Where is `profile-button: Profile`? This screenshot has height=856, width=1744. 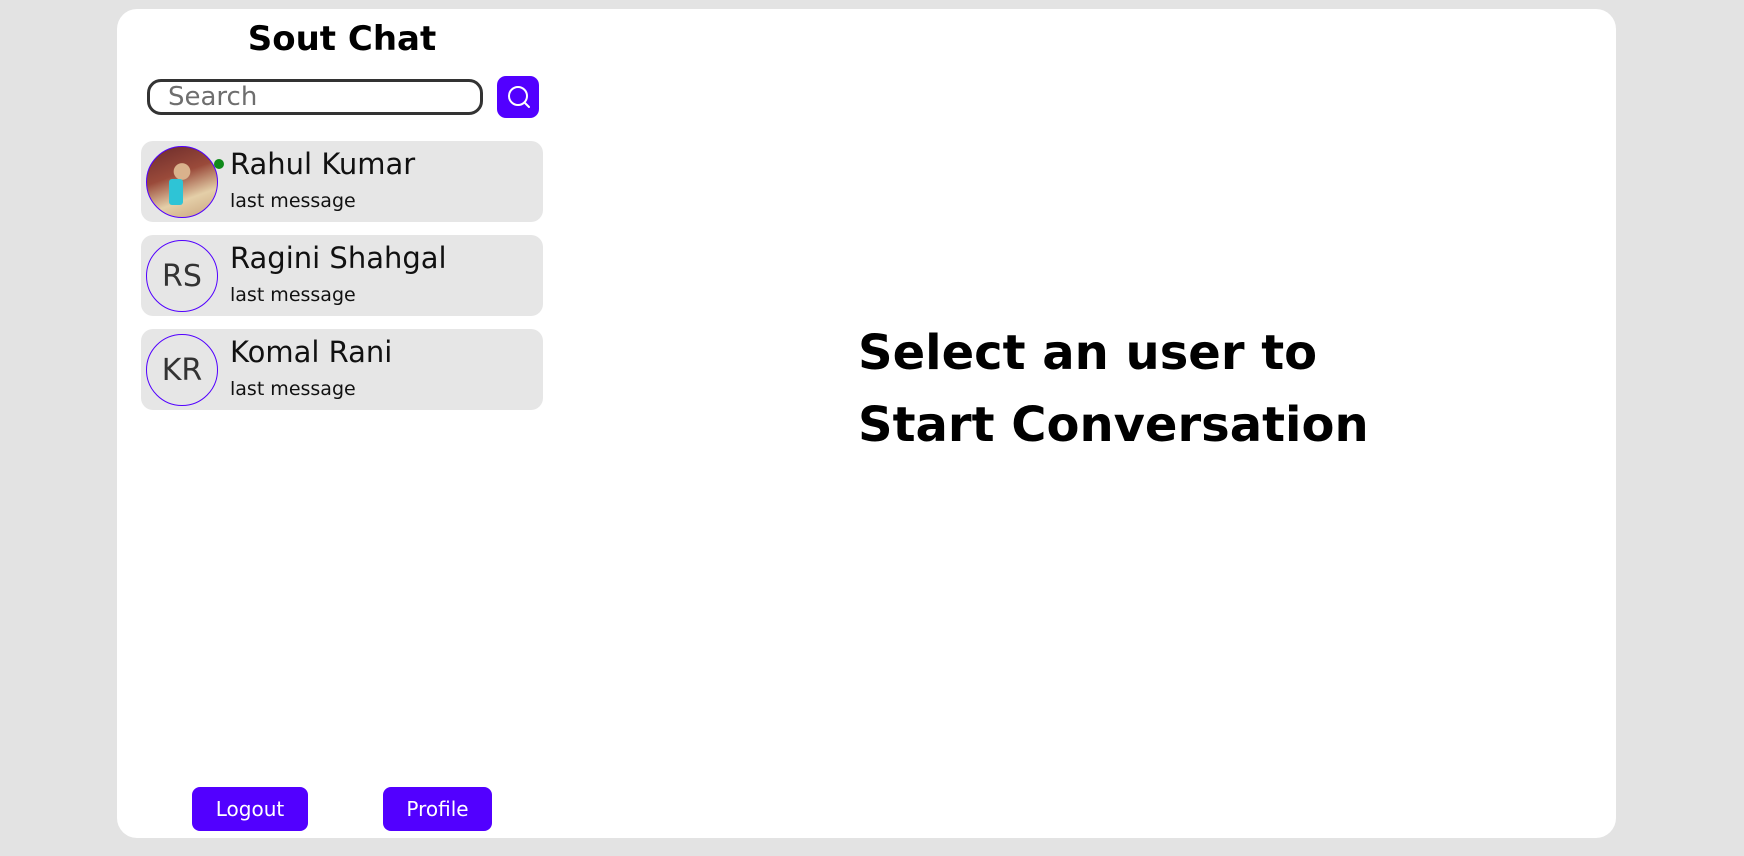
profile-button: Profile is located at coordinates (437, 809).